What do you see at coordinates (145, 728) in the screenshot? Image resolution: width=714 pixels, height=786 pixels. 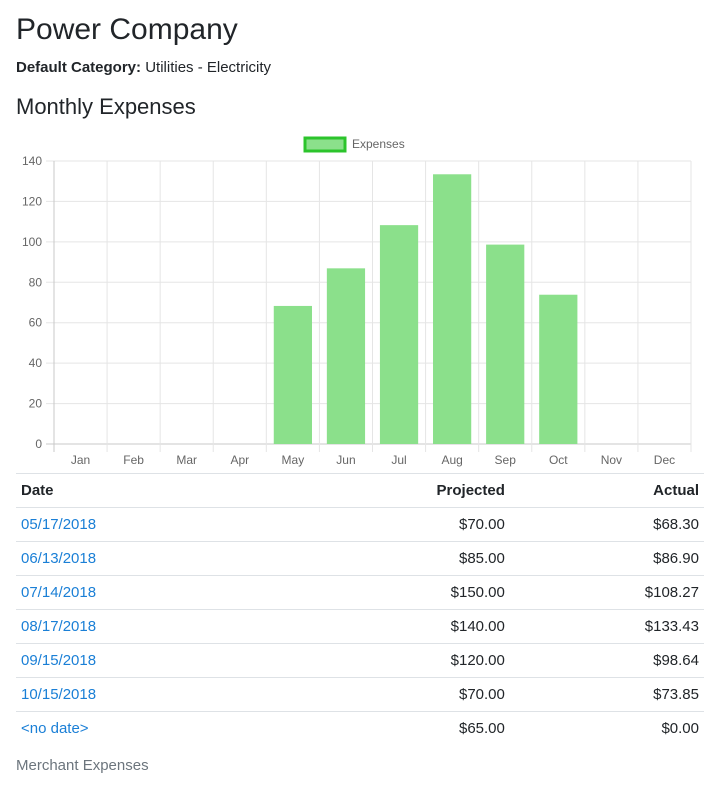 I see `row-date-cell: <no date>` at bounding box center [145, 728].